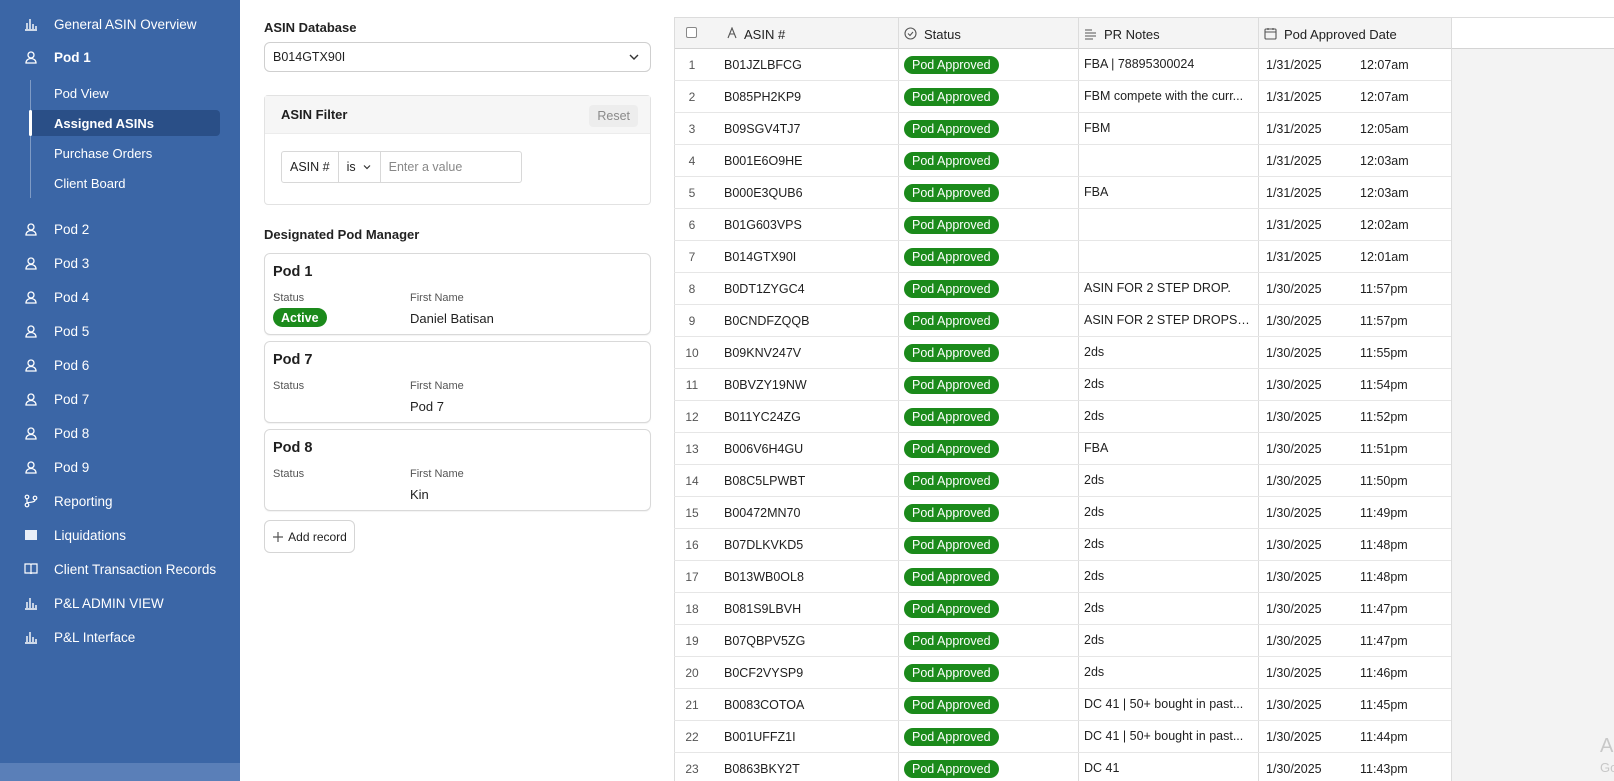  Describe the element at coordinates (804, 224) in the screenshot. I see `asin-cell: B01G603VPS` at that location.